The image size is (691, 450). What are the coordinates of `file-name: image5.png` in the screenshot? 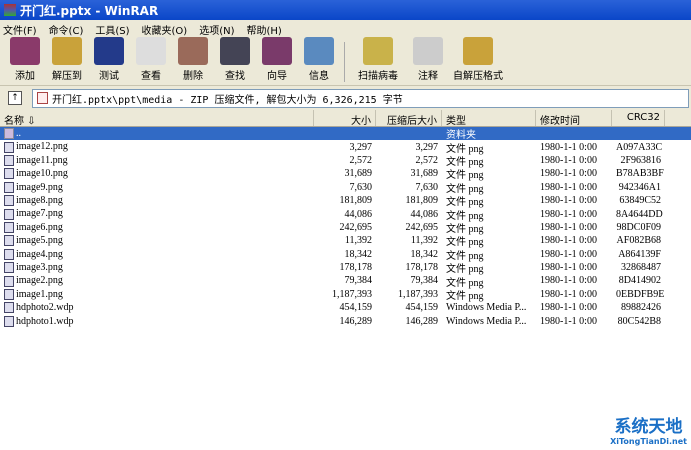 It's located at (39, 241).